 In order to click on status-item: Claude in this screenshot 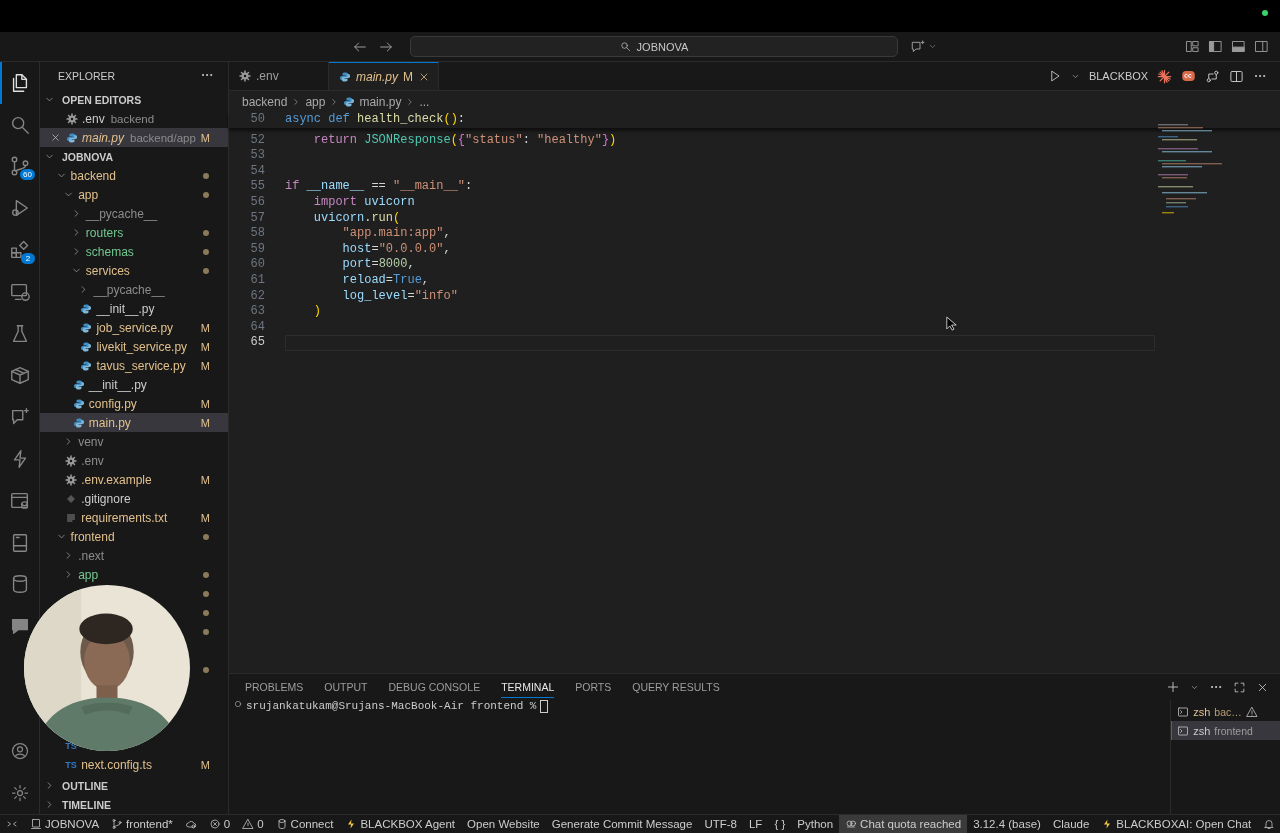, I will do `click(1071, 824)`.